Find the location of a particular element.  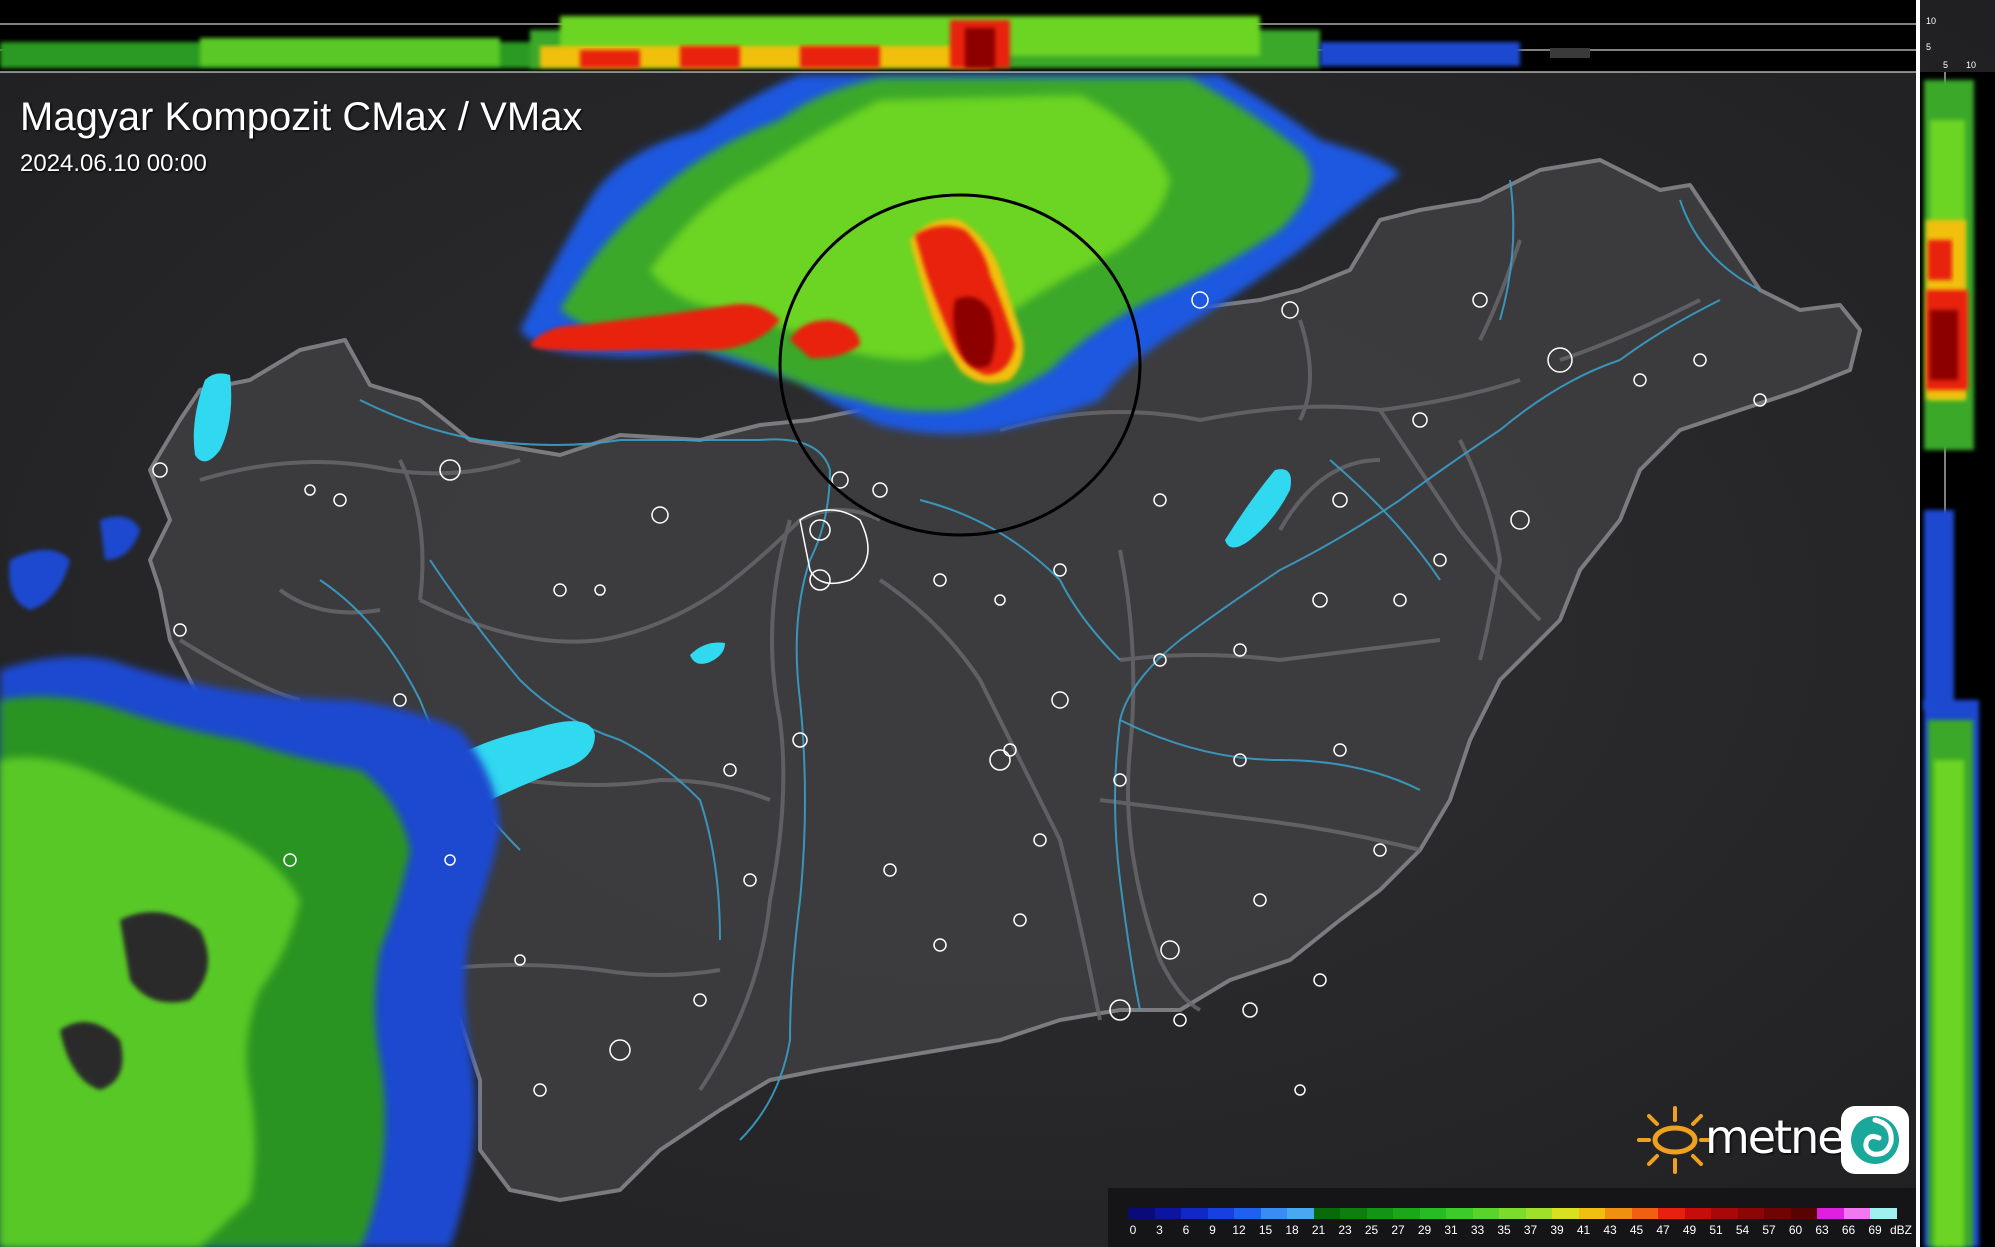

legend-label: 60 is located at coordinates (1795, 1230).